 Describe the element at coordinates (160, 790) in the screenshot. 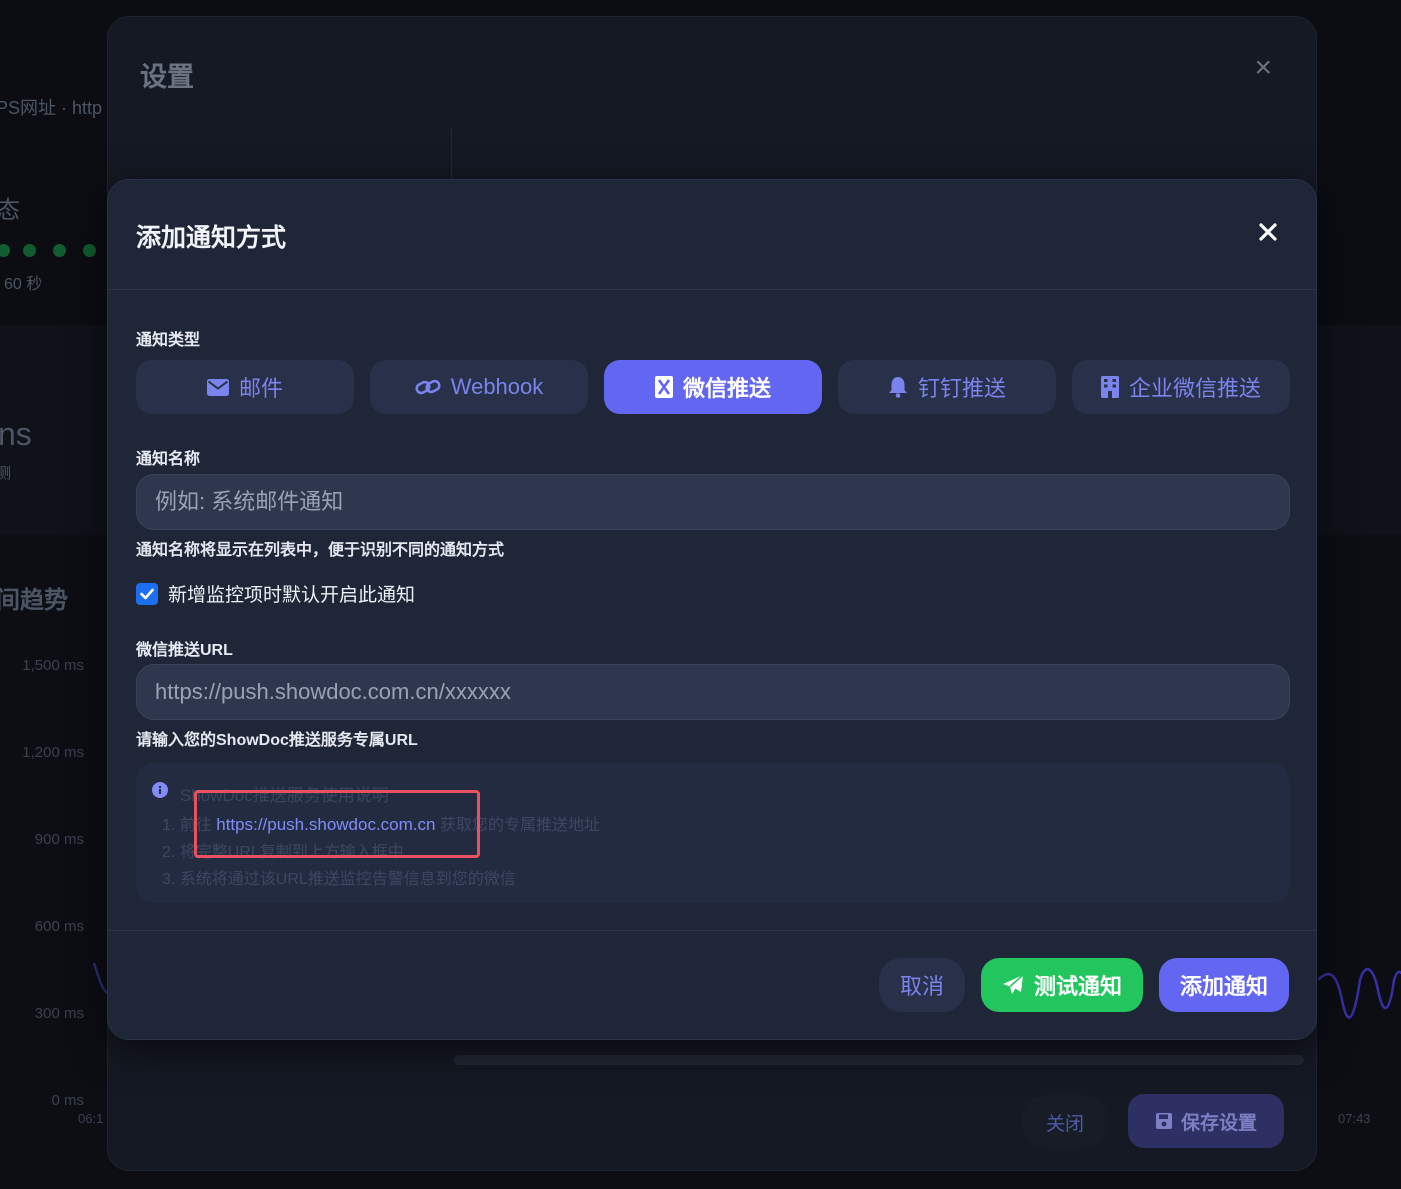

I see `info-icon` at that location.